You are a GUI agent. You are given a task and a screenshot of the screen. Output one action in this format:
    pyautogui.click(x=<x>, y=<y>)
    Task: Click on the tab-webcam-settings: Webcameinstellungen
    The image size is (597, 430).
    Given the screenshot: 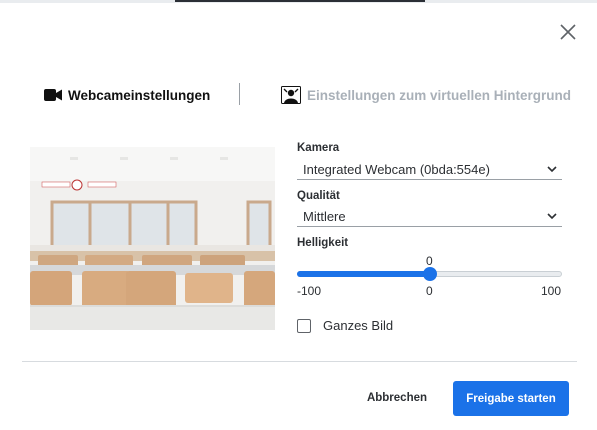 What is the action you would take?
    pyautogui.click(x=127, y=95)
    